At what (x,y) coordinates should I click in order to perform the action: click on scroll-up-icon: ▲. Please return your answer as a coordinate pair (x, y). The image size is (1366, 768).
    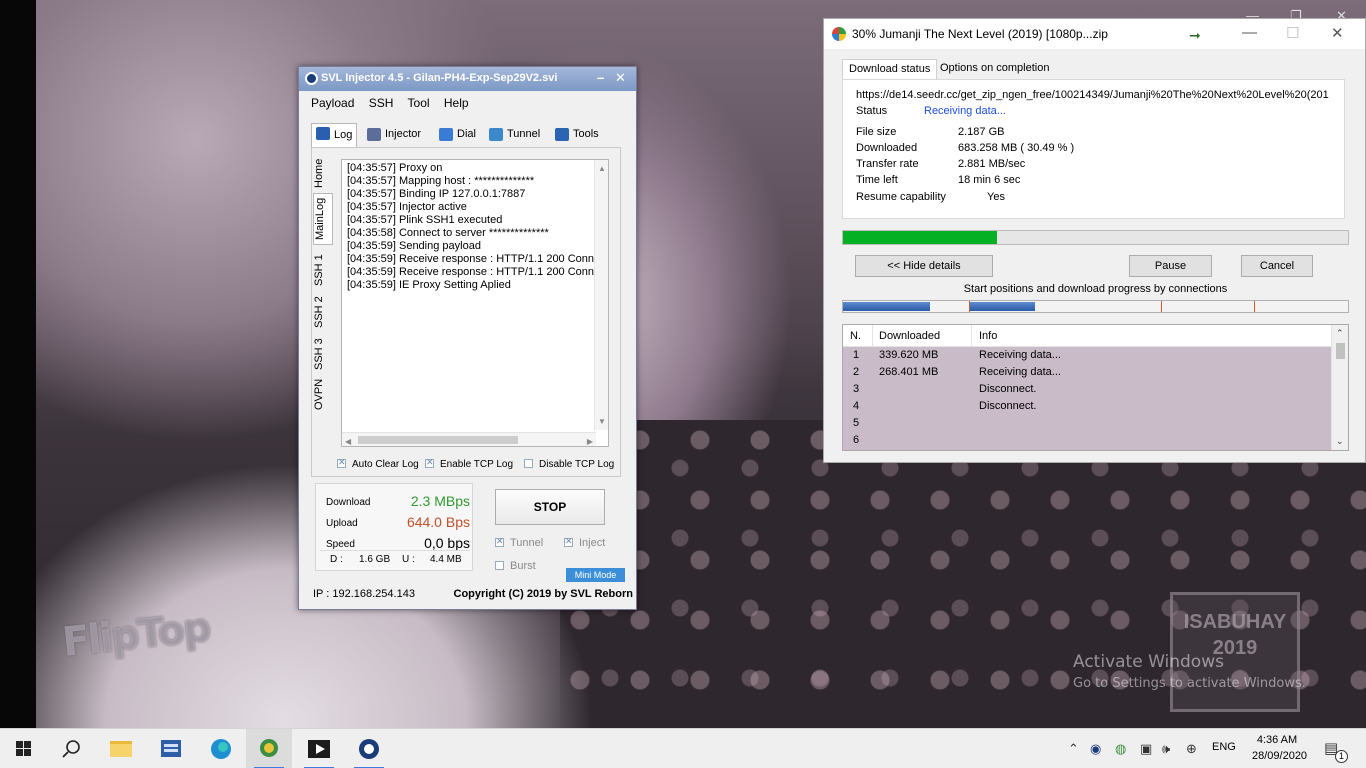
    Looking at the image, I should click on (602, 168).